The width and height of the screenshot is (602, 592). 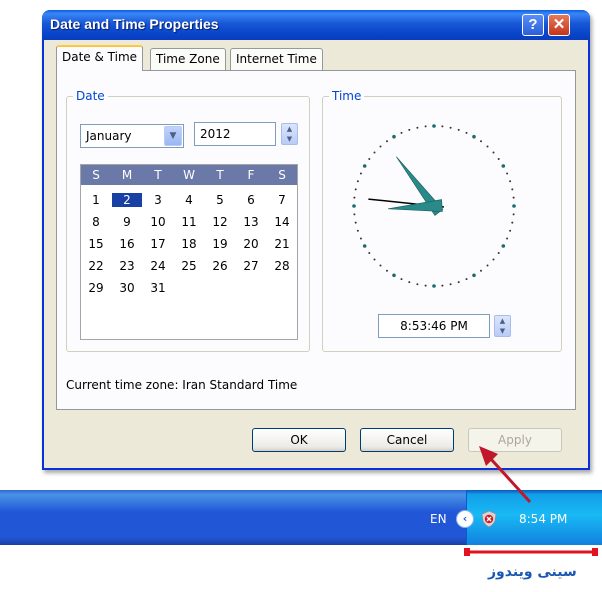 What do you see at coordinates (532, 572) in the screenshot?
I see `tray-caption: سینی ویندوز` at bounding box center [532, 572].